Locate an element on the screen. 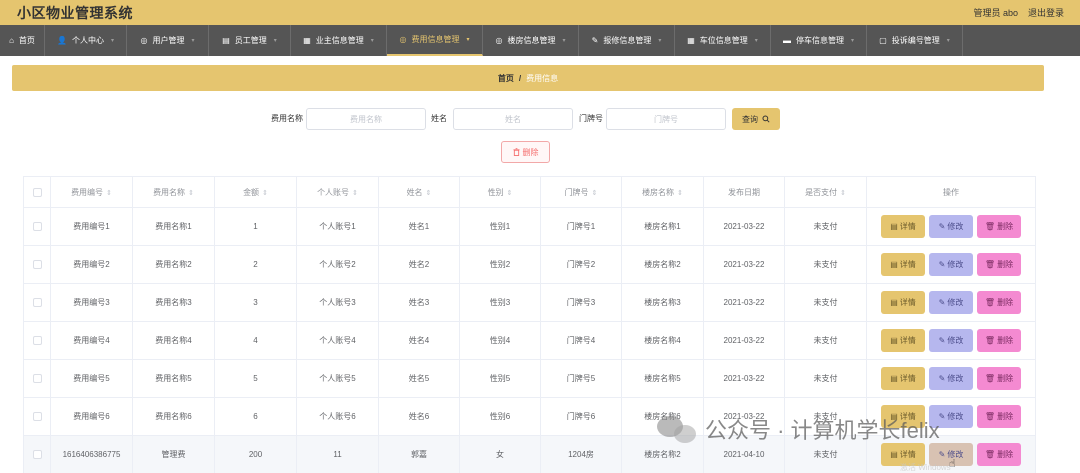  table-cell: 姓名3 is located at coordinates (419, 302).